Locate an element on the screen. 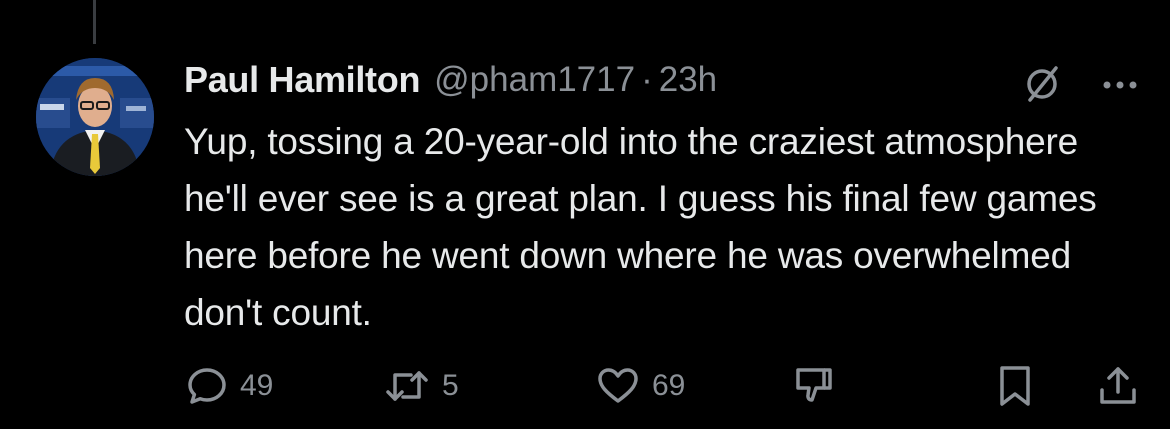 Image resolution: width=1170 pixels, height=429 pixels. like-button: 69 is located at coordinates (640, 386).